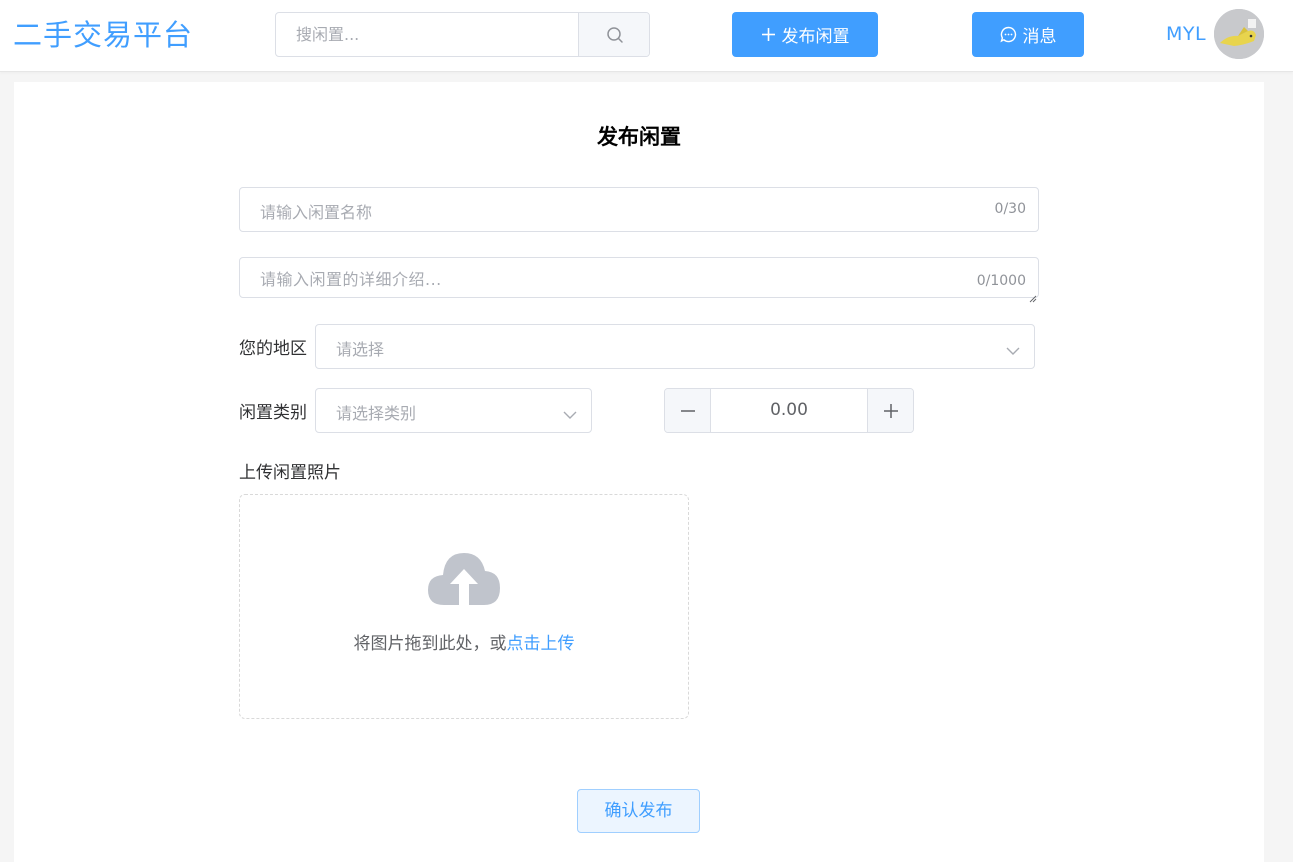  I want to click on confirm-publish-button: 确认发布, so click(638, 811).